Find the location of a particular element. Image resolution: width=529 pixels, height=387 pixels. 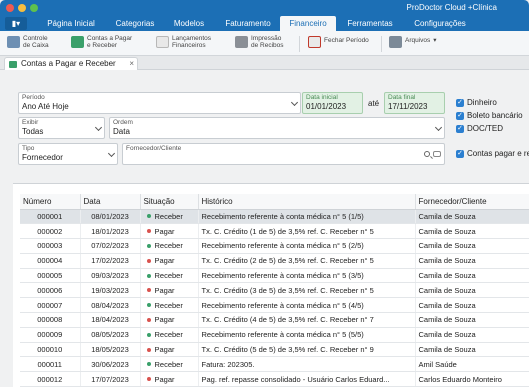

data-inicial-field: Data inicial 01/01/2023 is located at coordinates (332, 103).